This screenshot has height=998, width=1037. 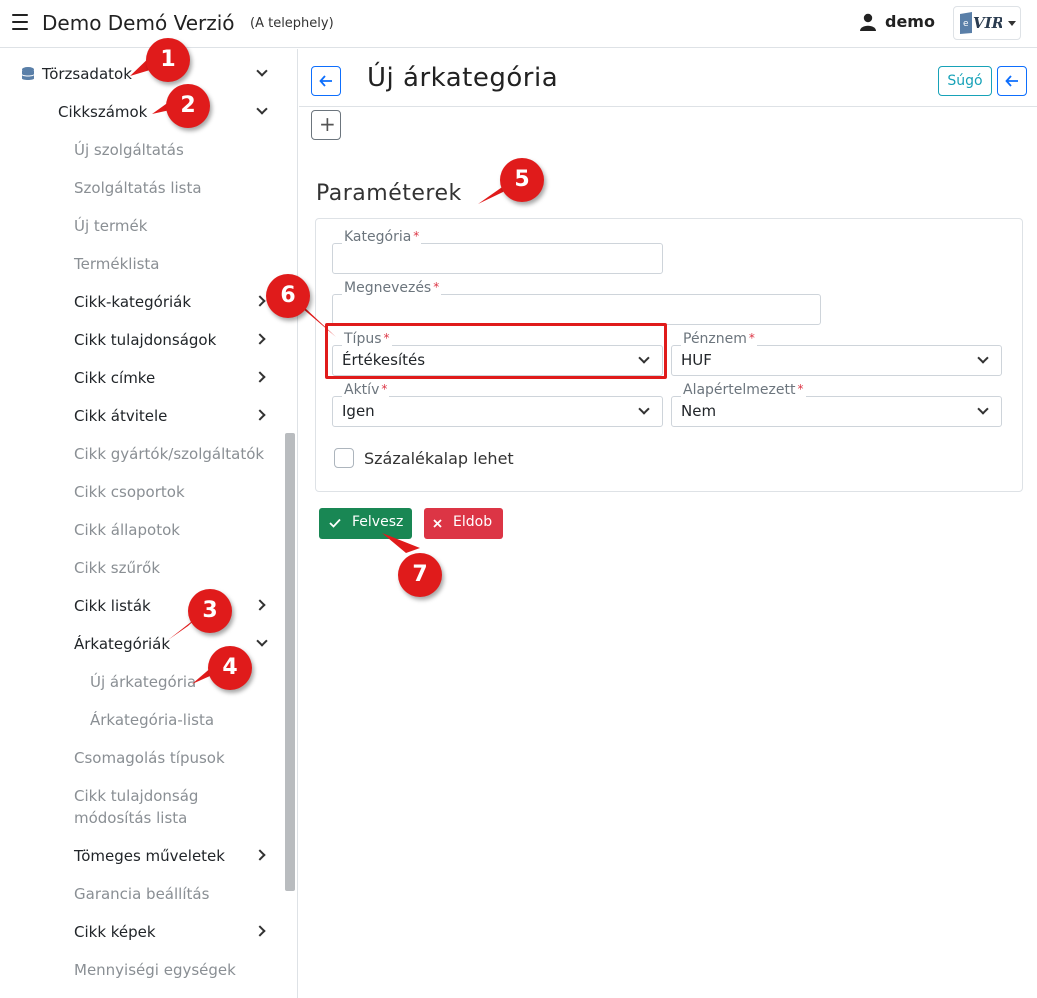 What do you see at coordinates (420, 575) in the screenshot?
I see `annotation-badge-7: 7` at bounding box center [420, 575].